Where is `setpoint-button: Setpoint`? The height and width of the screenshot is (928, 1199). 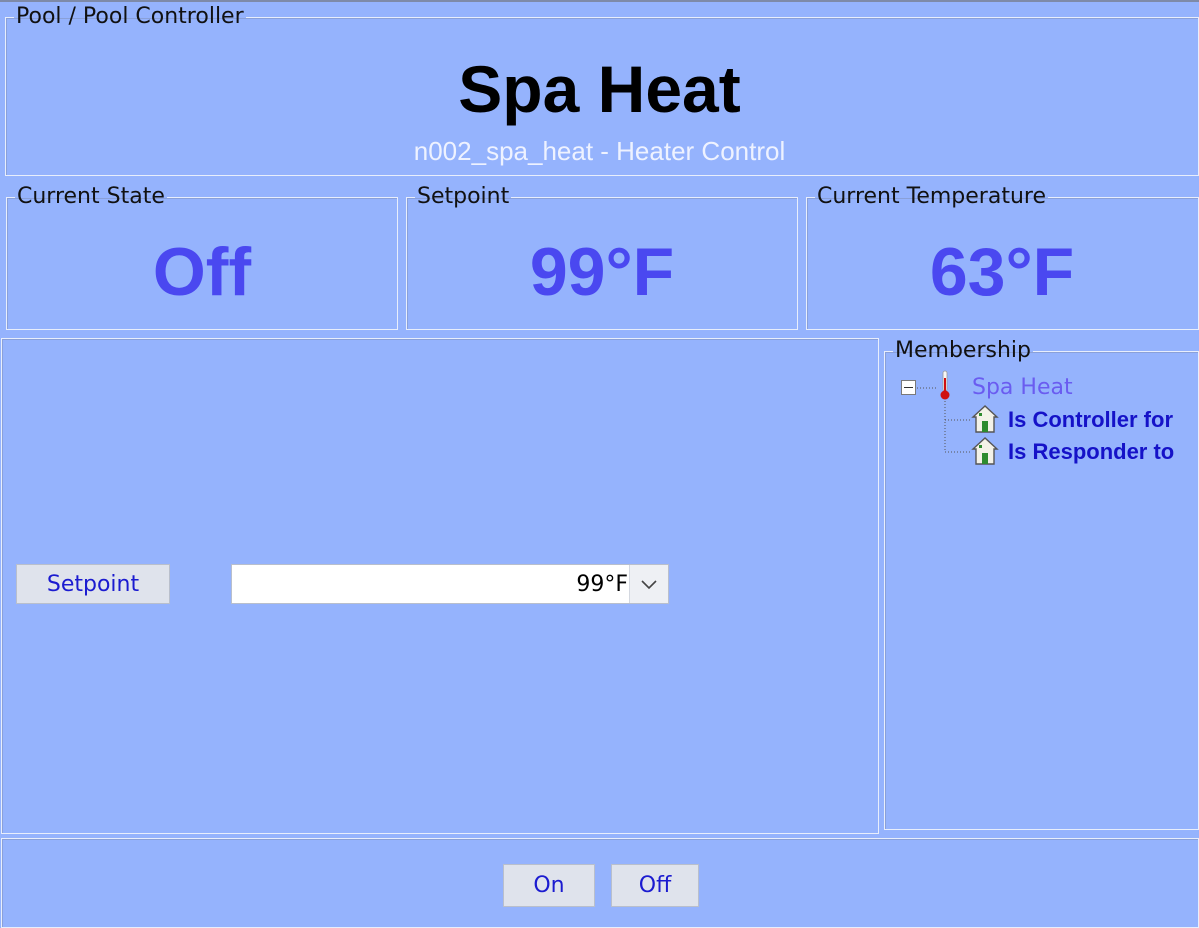 setpoint-button: Setpoint is located at coordinates (93, 584).